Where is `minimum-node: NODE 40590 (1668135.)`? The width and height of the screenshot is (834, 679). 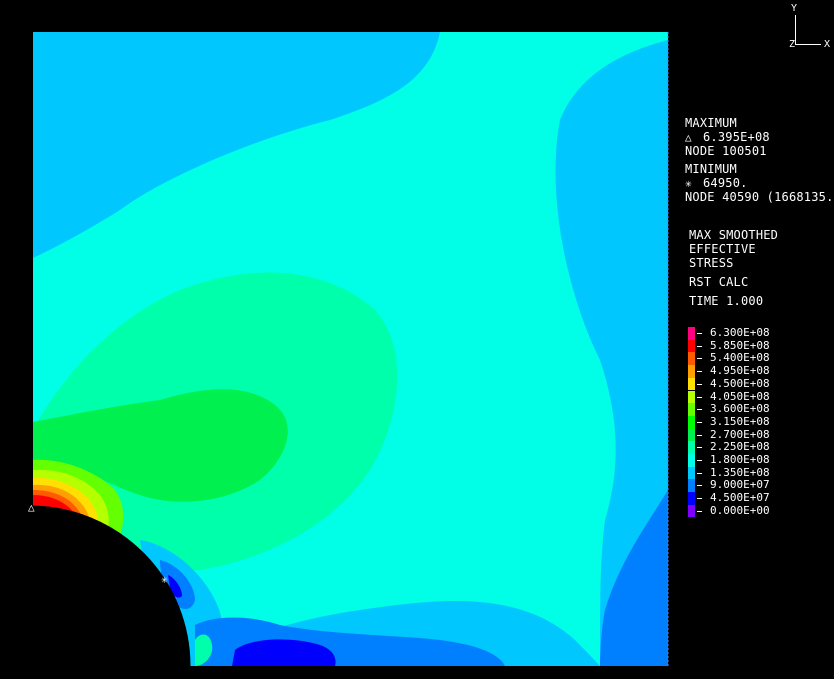 minimum-node: NODE 40590 (1668135.) is located at coordinates (759, 197).